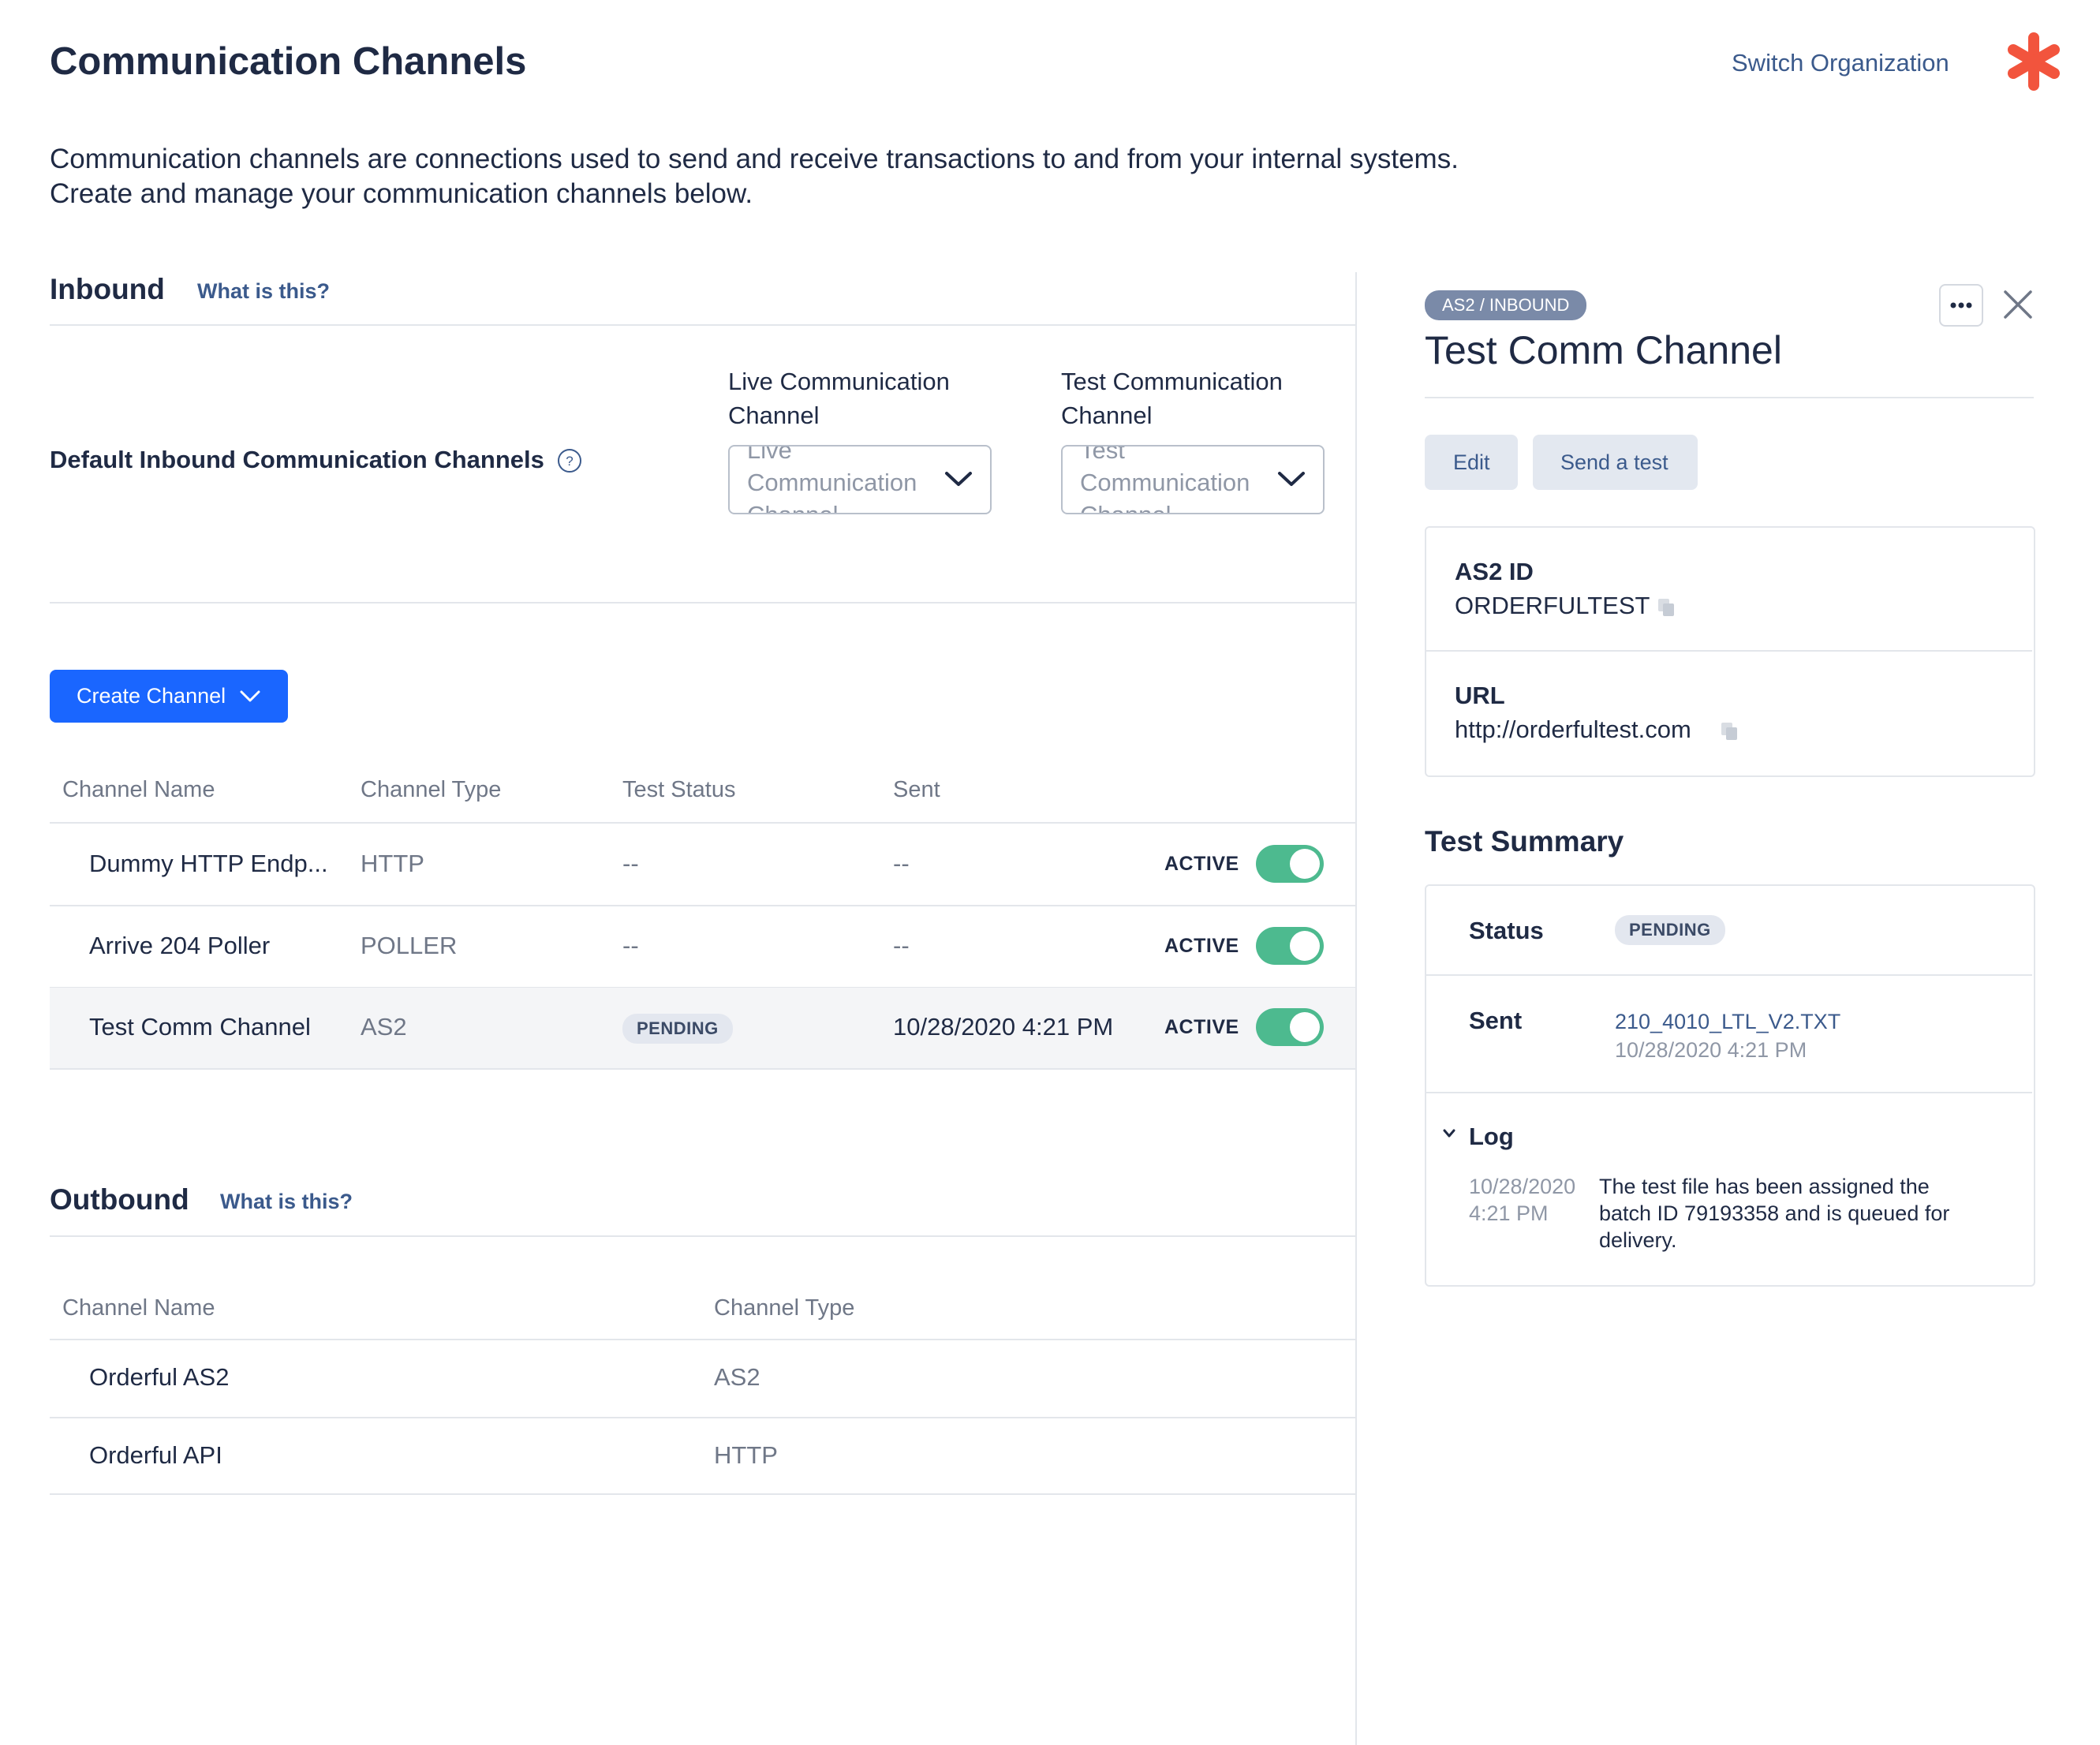 The height and width of the screenshot is (1745, 2100). What do you see at coordinates (1201, 864) in the screenshot?
I see `table-row-1-state: ACTIVE` at bounding box center [1201, 864].